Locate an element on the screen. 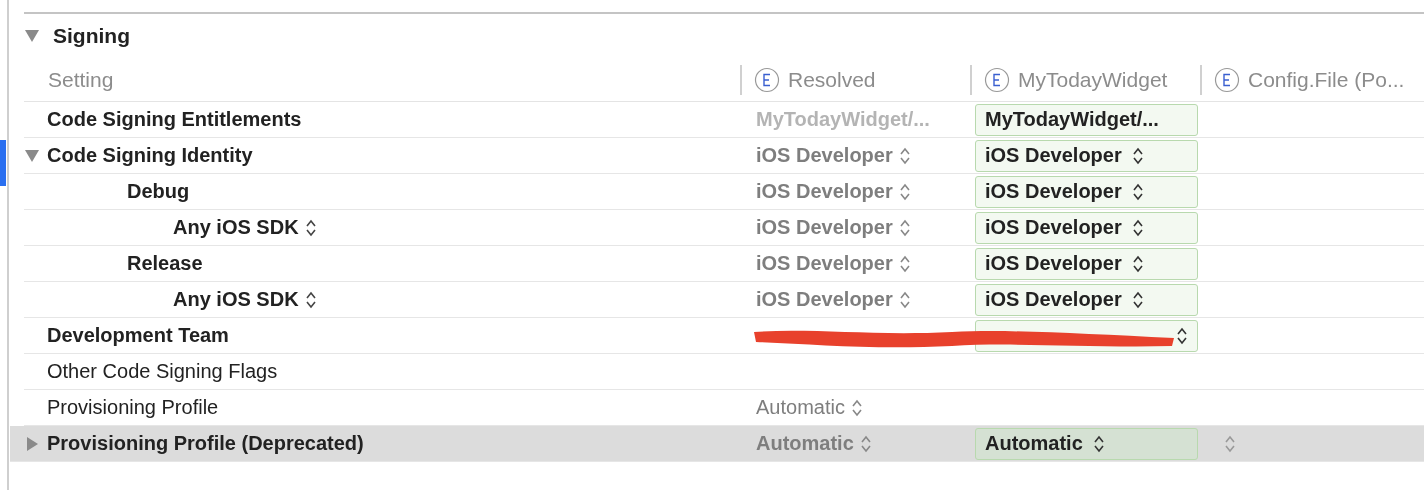 This screenshot has width=1424, height=490. setting-row: Provisioning Profile (Deprecated) Automatic Automatic is located at coordinates (717, 444).